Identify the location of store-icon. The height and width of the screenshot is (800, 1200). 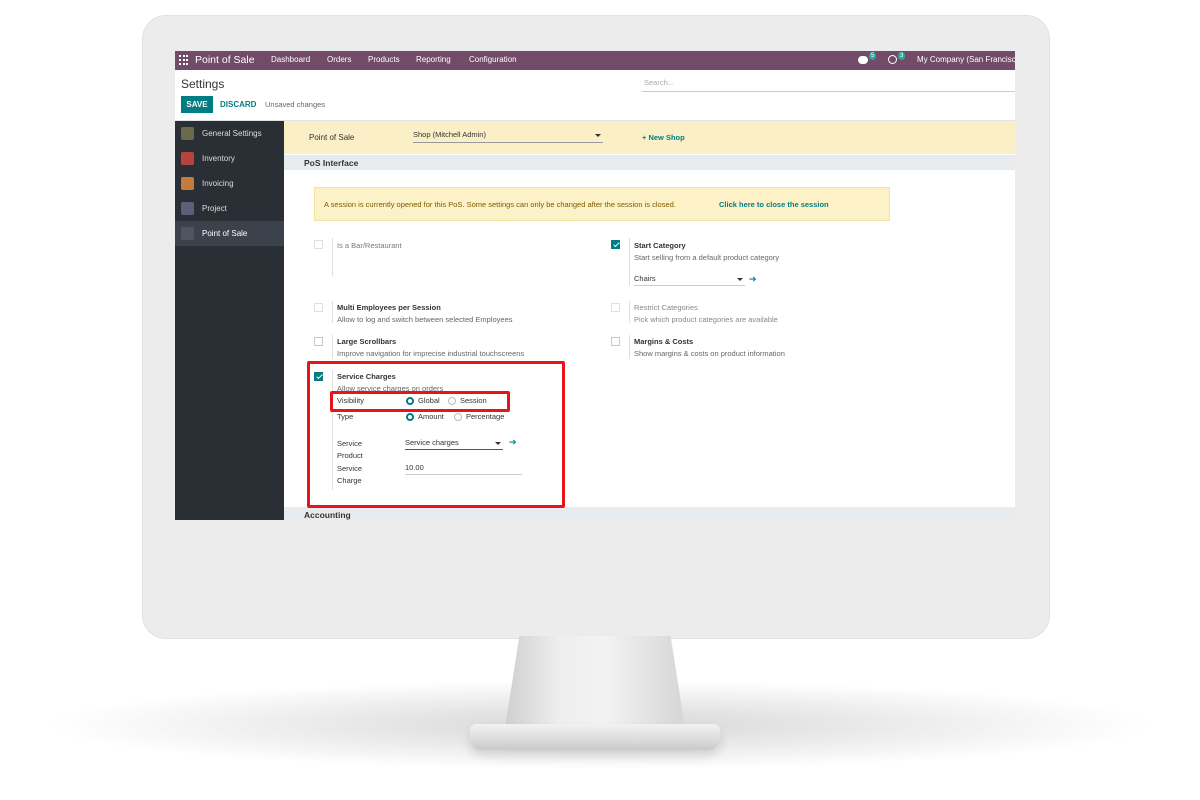
(187, 233).